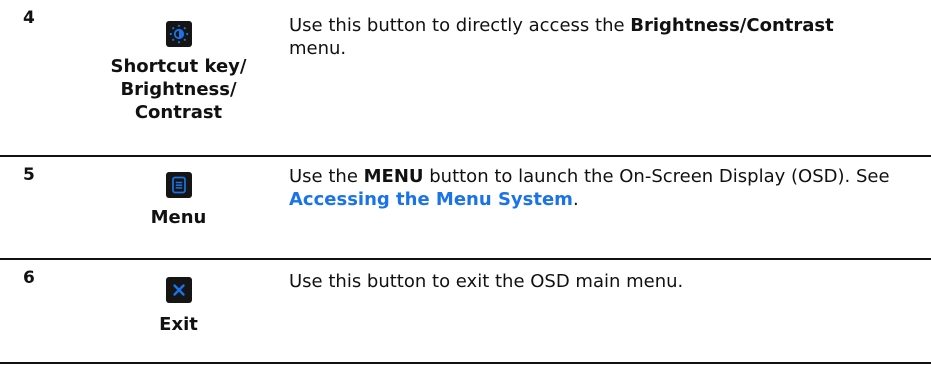 Image resolution: width=931 pixels, height=366 pixels. Describe the element at coordinates (29, 175) in the screenshot. I see `row-number: 5` at that location.